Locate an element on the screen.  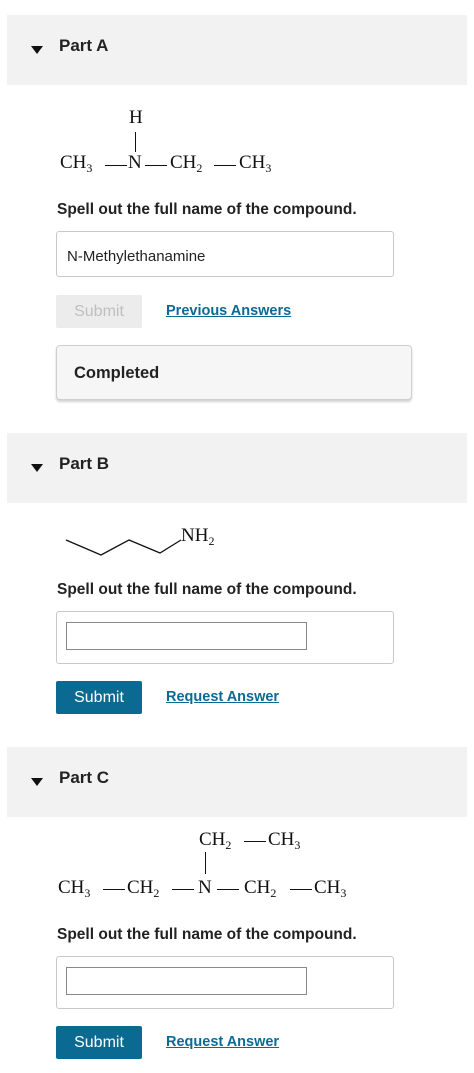
n-atom: N is located at coordinates (205, 887).